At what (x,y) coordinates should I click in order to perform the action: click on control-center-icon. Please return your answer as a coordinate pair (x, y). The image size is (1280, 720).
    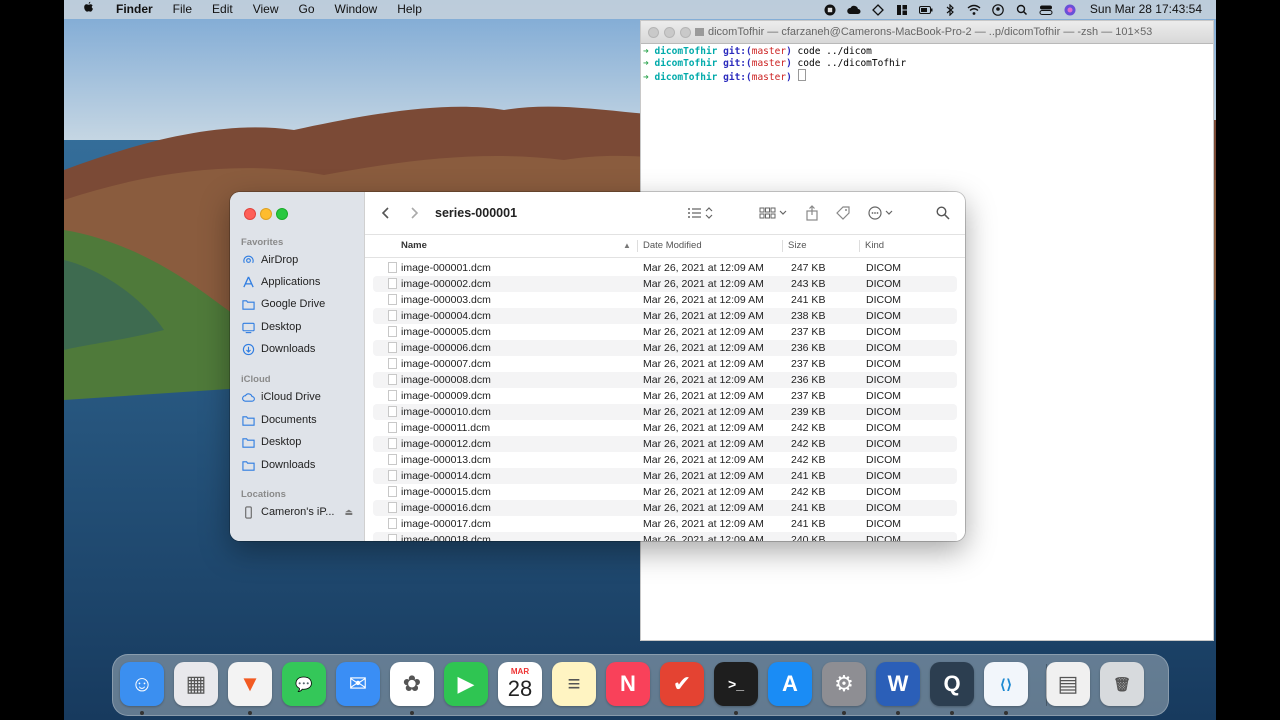
    Looking at the image, I should click on (1046, 9).